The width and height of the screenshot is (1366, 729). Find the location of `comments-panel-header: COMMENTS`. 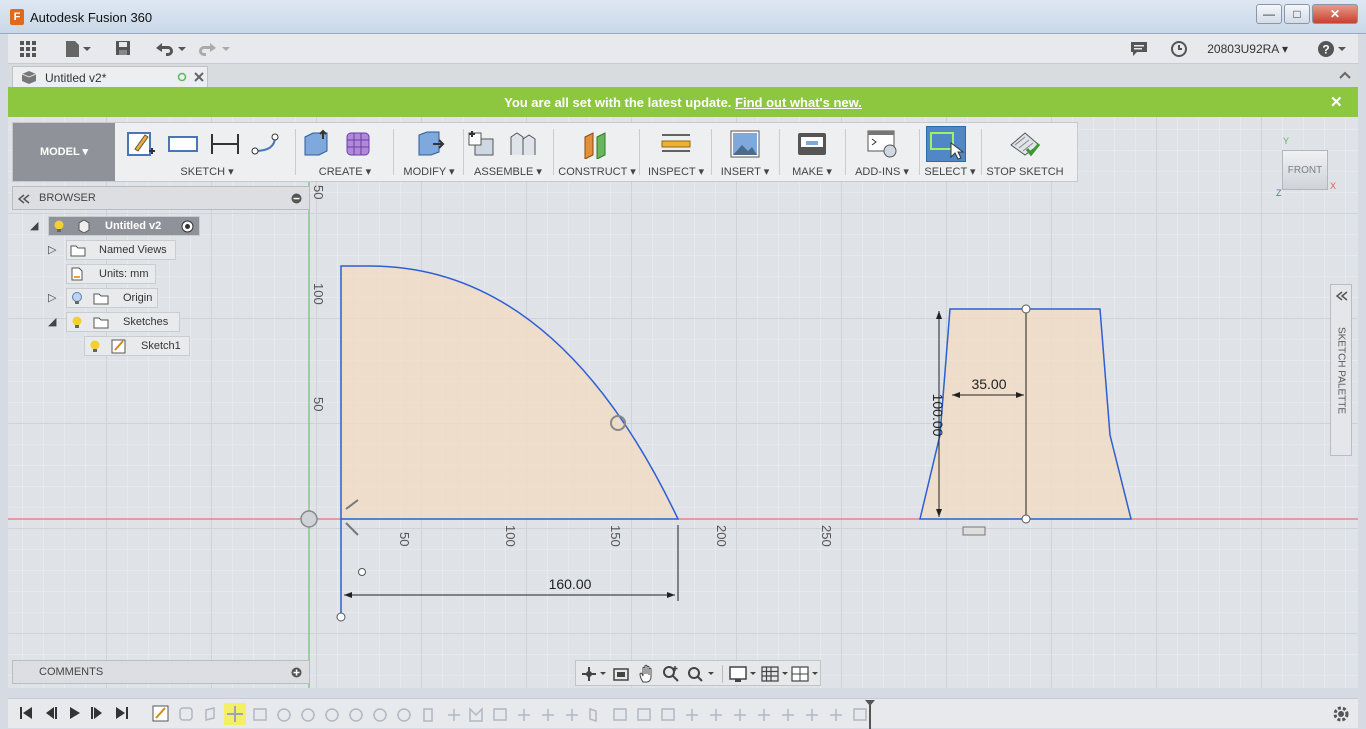

comments-panel-header: COMMENTS is located at coordinates (161, 672).